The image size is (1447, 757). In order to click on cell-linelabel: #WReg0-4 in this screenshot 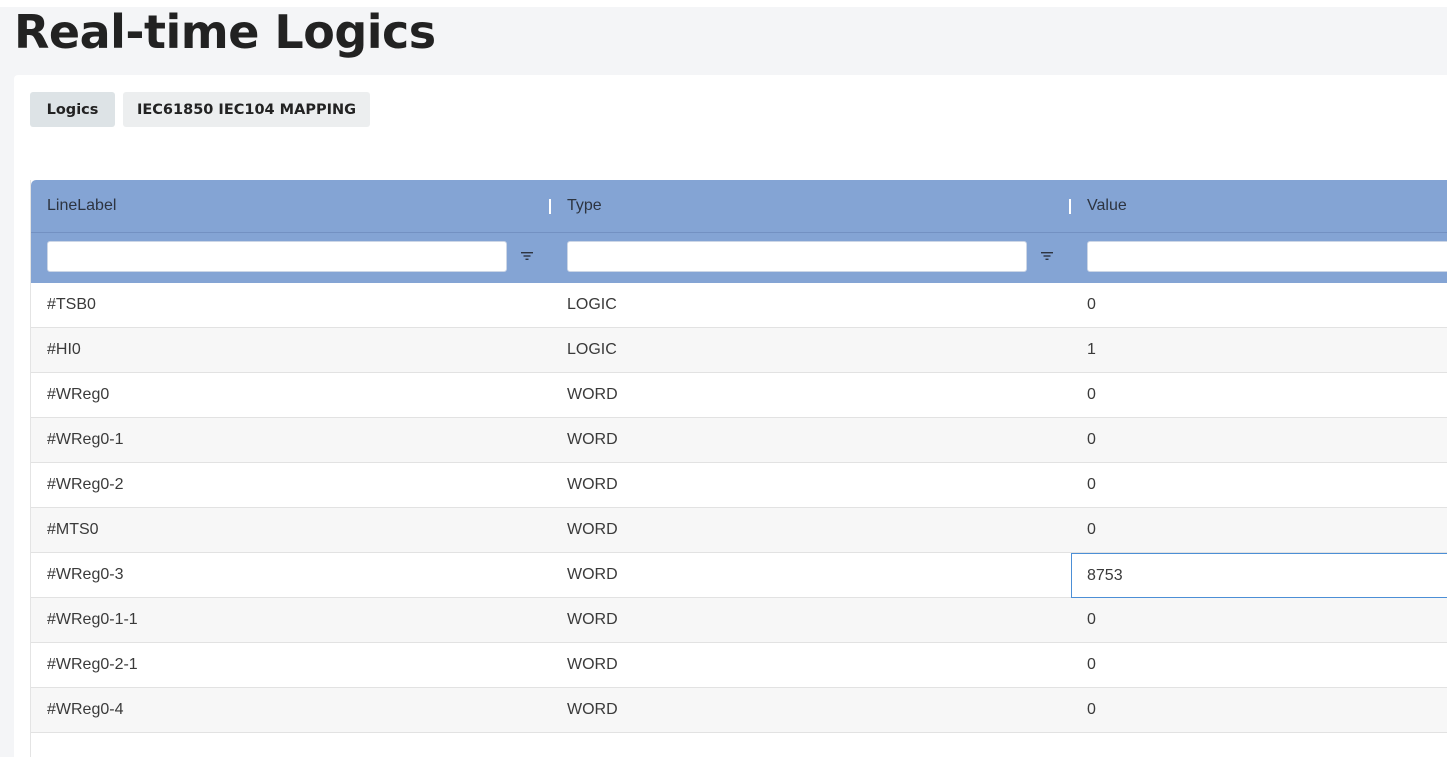, I will do `click(297, 710)`.